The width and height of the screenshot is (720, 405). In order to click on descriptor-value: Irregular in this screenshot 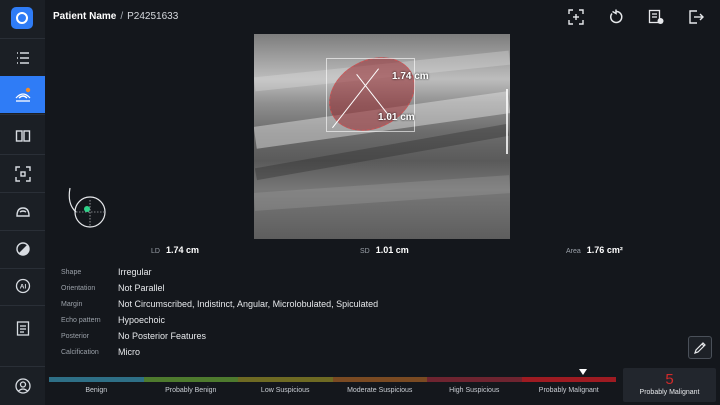, I will do `click(135, 272)`.